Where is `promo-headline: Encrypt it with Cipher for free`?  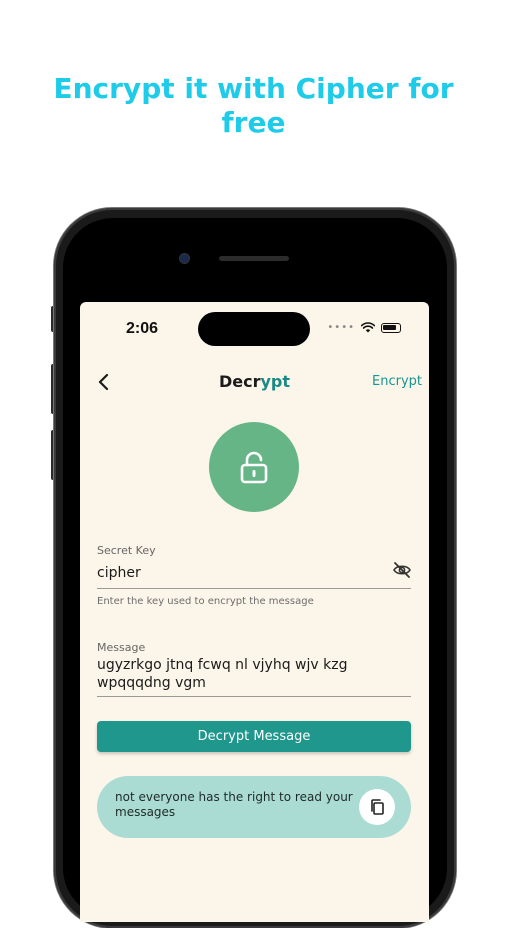
promo-headline: Encrypt it with Cipher for free is located at coordinates (253, 106).